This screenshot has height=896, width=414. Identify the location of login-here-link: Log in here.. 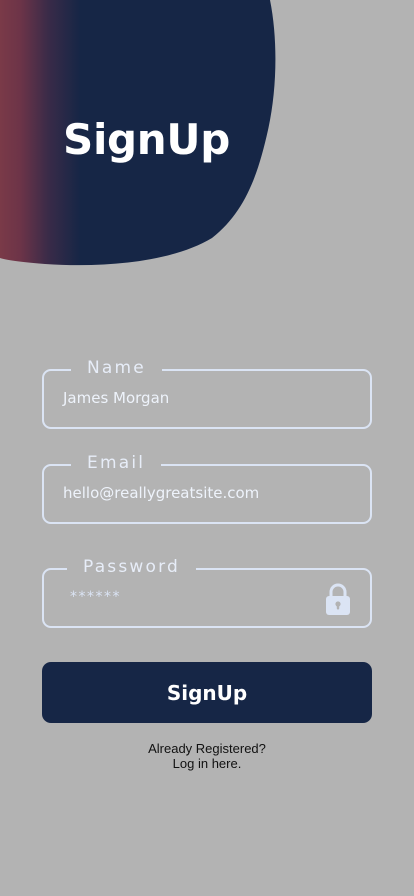
(207, 763).